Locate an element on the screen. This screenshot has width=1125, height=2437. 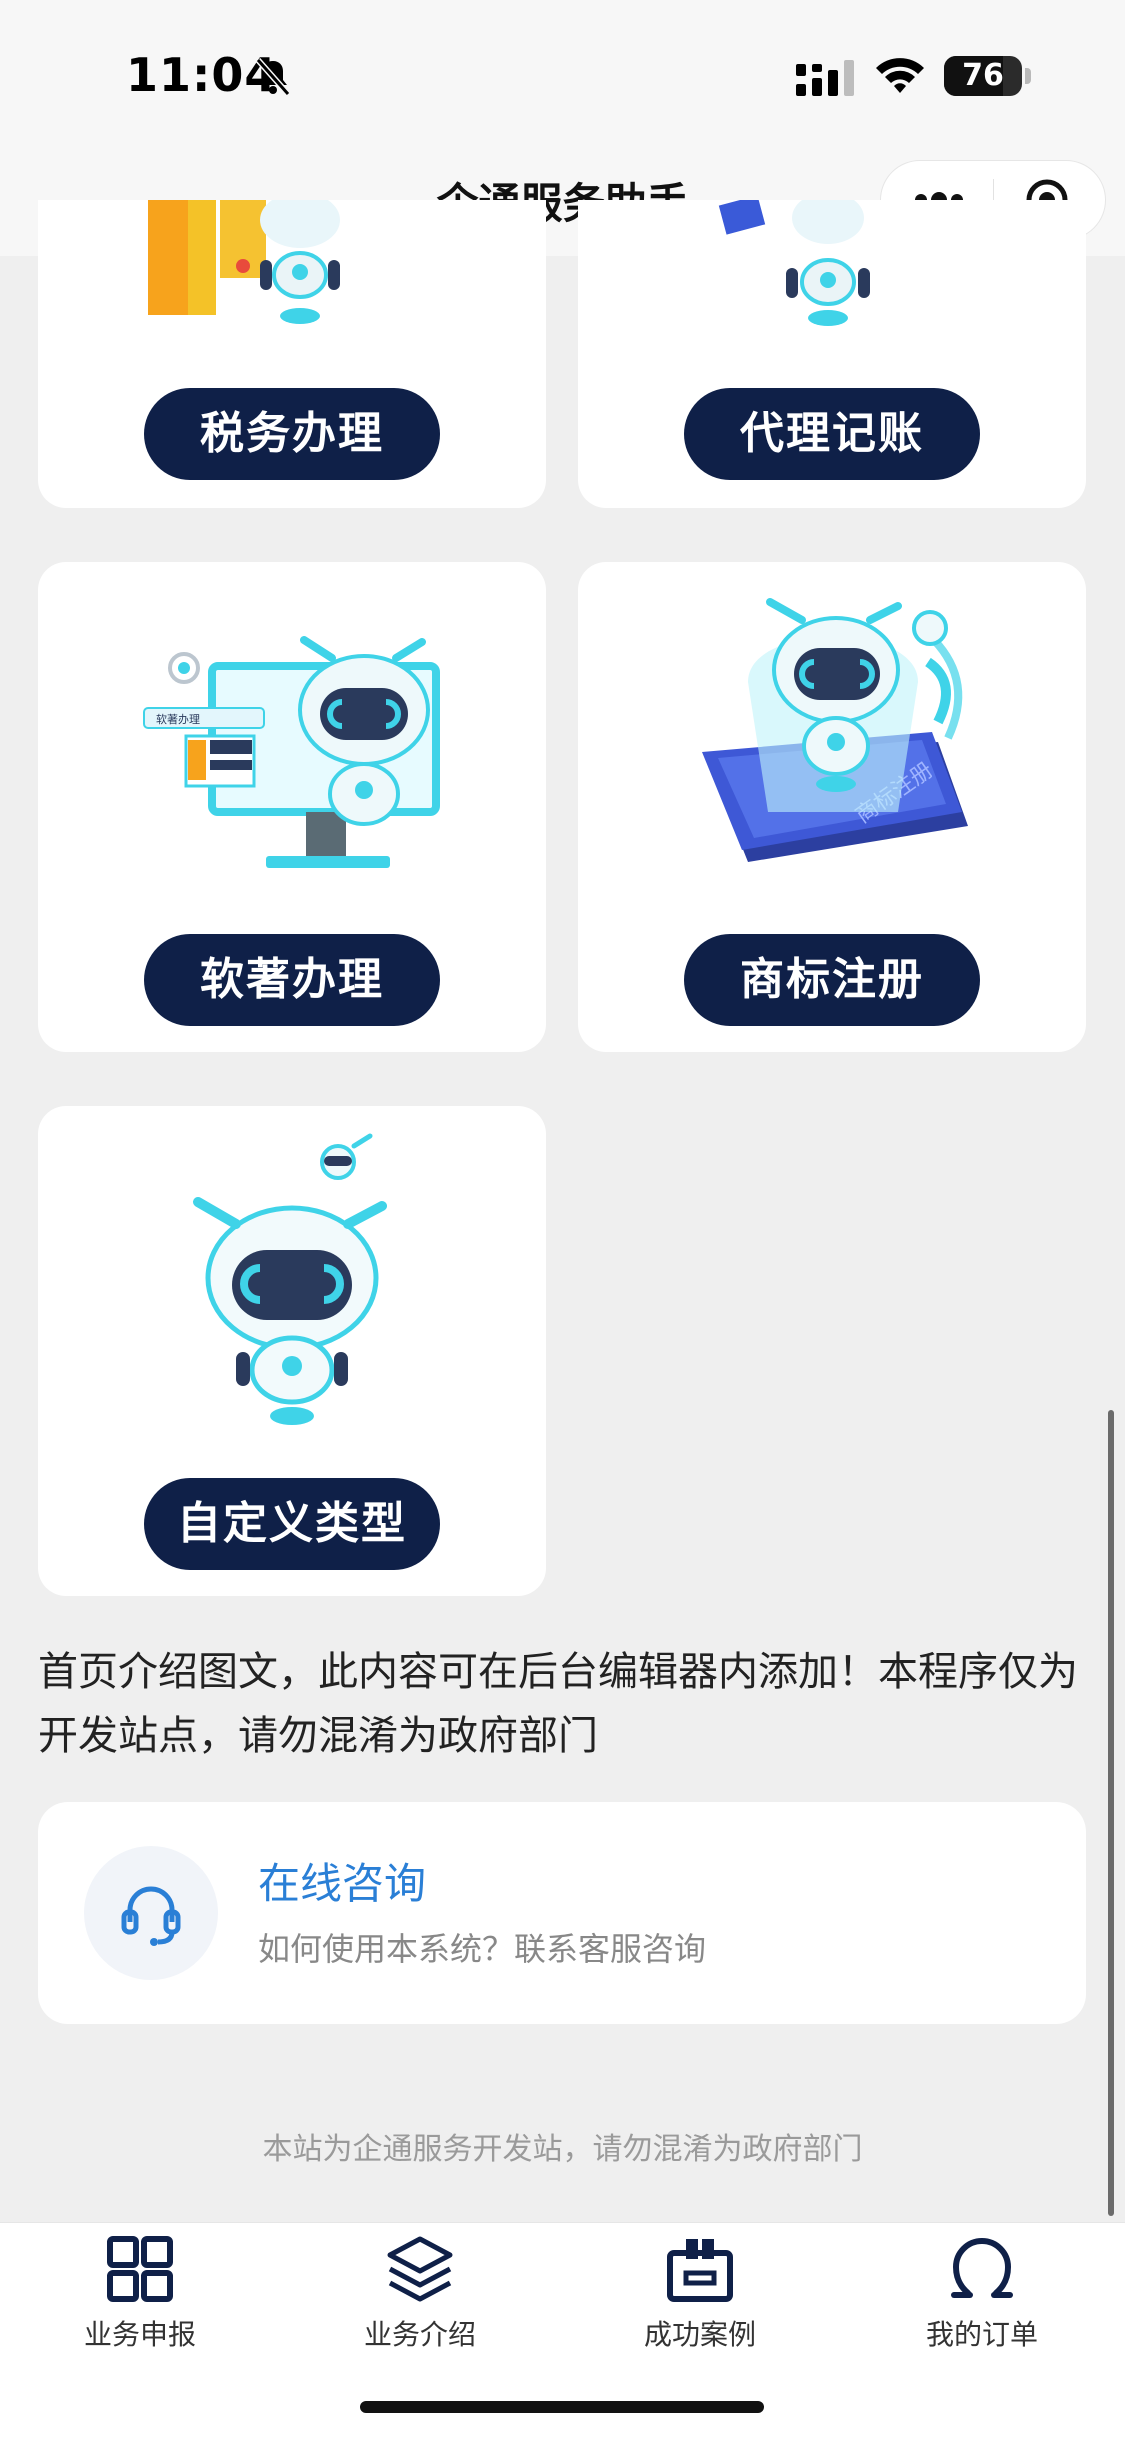
tab-label: 业务申报 is located at coordinates (139, 2334).